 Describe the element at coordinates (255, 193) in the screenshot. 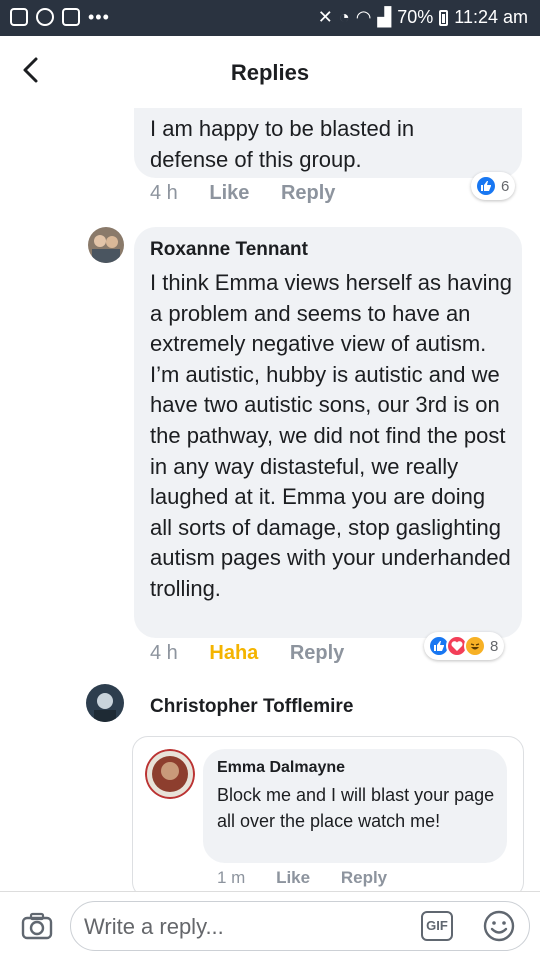

I see `comment-actions: 4 h Like Reply` at that location.